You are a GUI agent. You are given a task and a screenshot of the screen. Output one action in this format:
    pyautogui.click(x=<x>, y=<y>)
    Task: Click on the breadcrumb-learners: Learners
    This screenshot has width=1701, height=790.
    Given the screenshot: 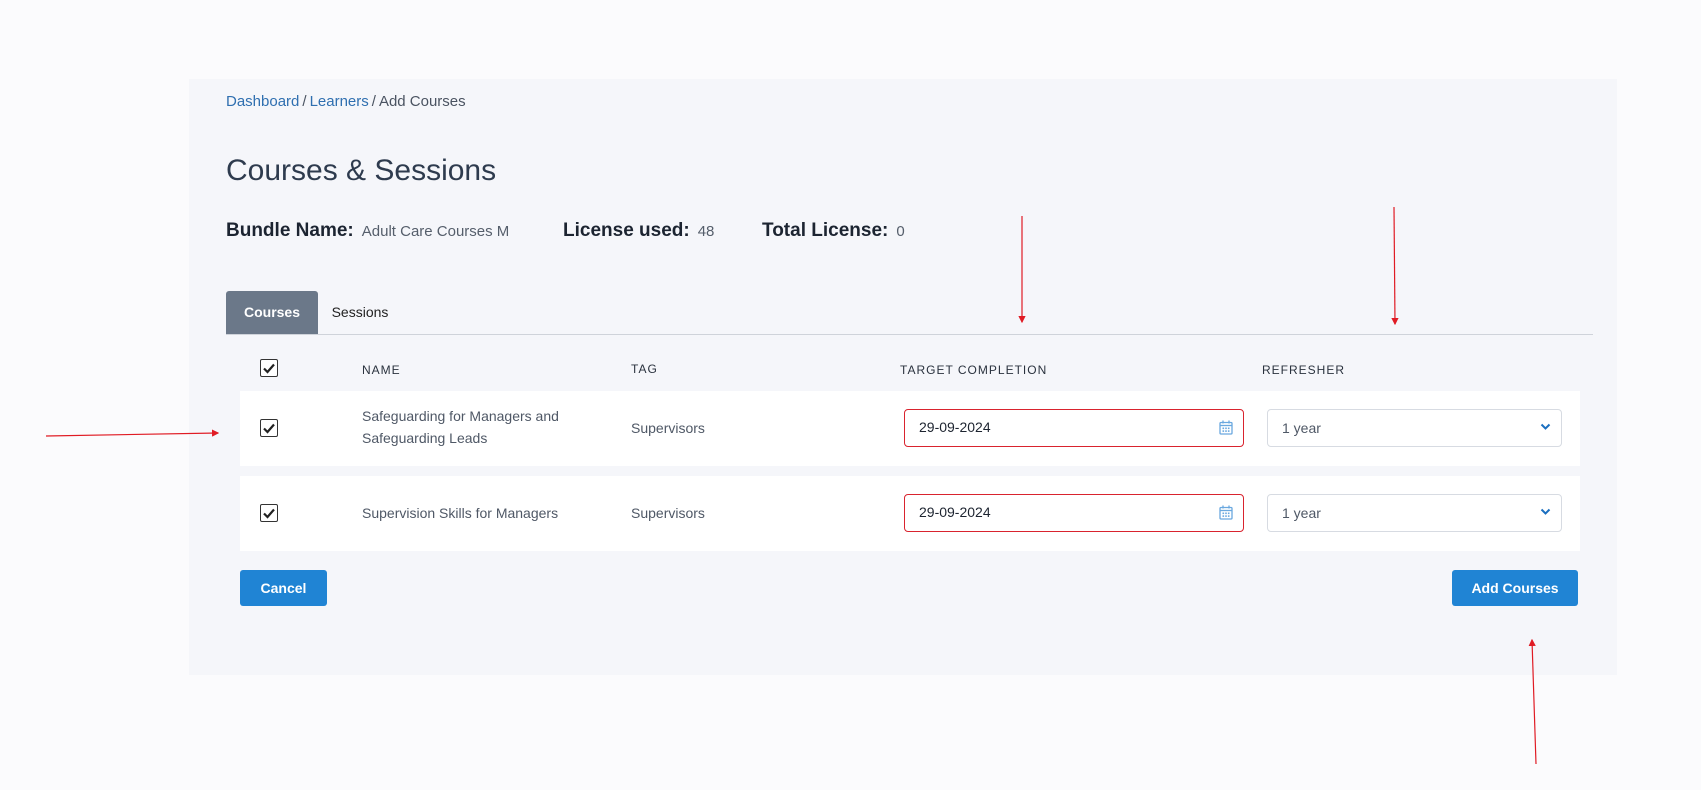 What is the action you would take?
    pyautogui.click(x=339, y=101)
    